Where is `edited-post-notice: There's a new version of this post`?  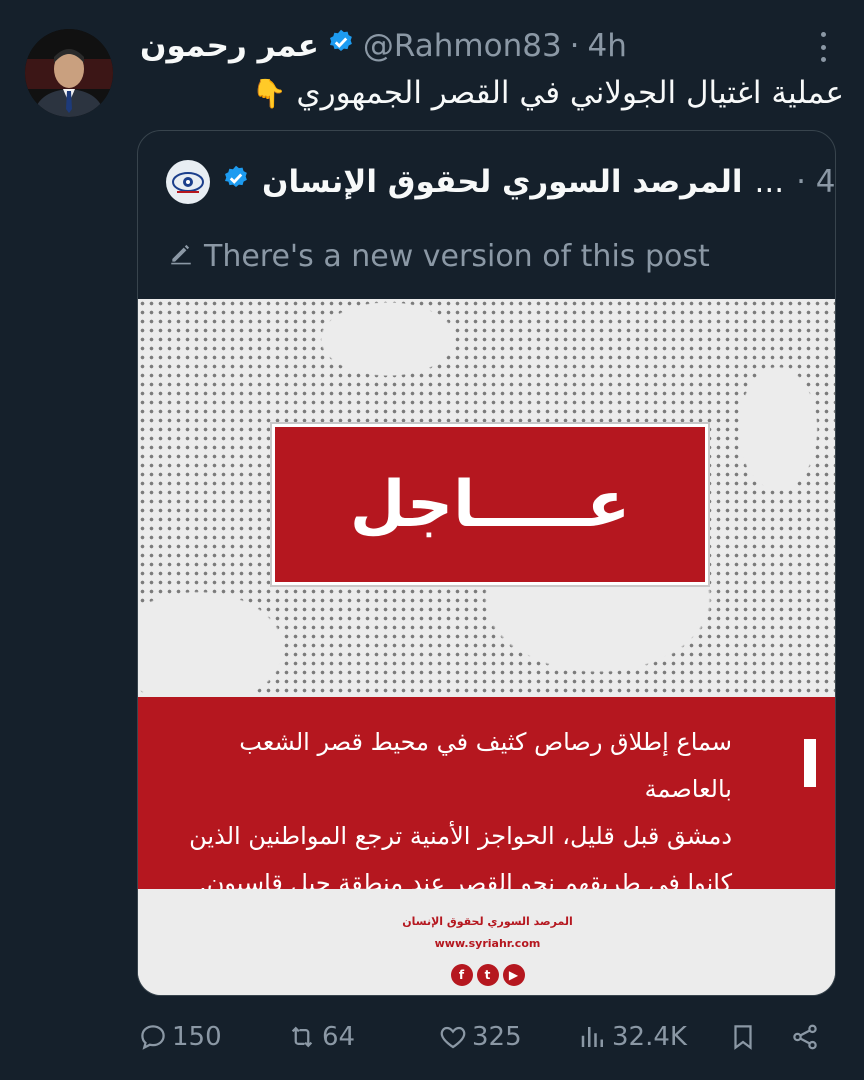
edited-post-notice: There's a new version of this post is located at coordinates (439, 256).